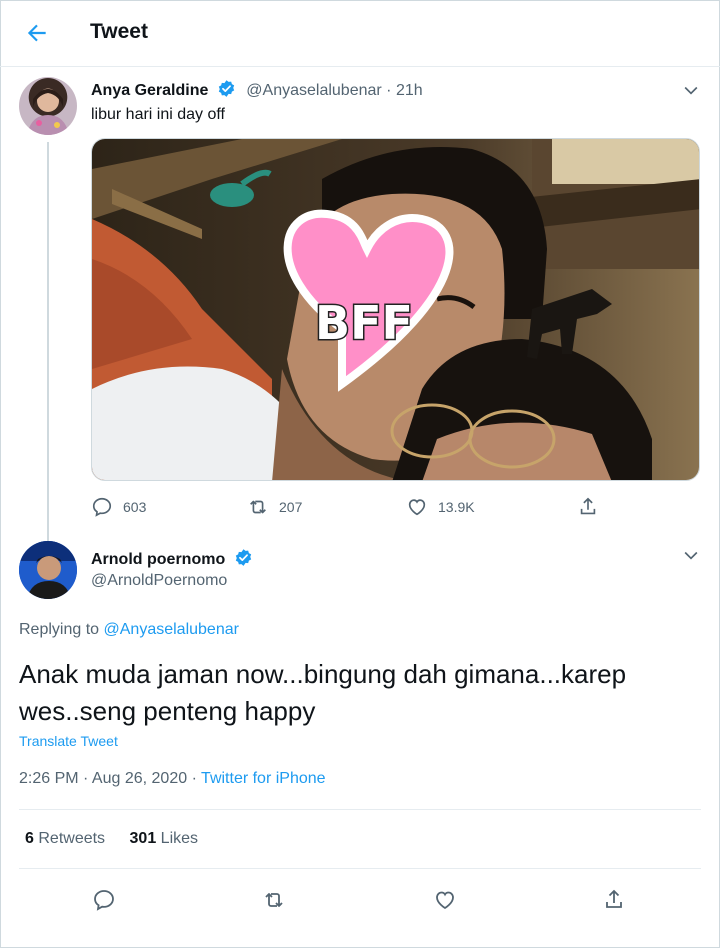 This screenshot has width=720, height=948. I want to click on tweet-source-link: Twitter for iPhone, so click(263, 778).